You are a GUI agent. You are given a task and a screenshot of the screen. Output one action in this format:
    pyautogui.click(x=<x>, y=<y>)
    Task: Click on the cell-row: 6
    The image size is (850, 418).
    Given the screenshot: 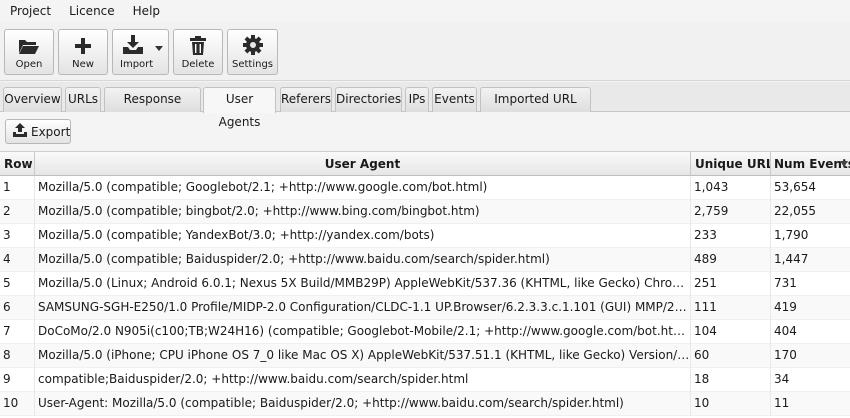 What is the action you would take?
    pyautogui.click(x=17, y=308)
    